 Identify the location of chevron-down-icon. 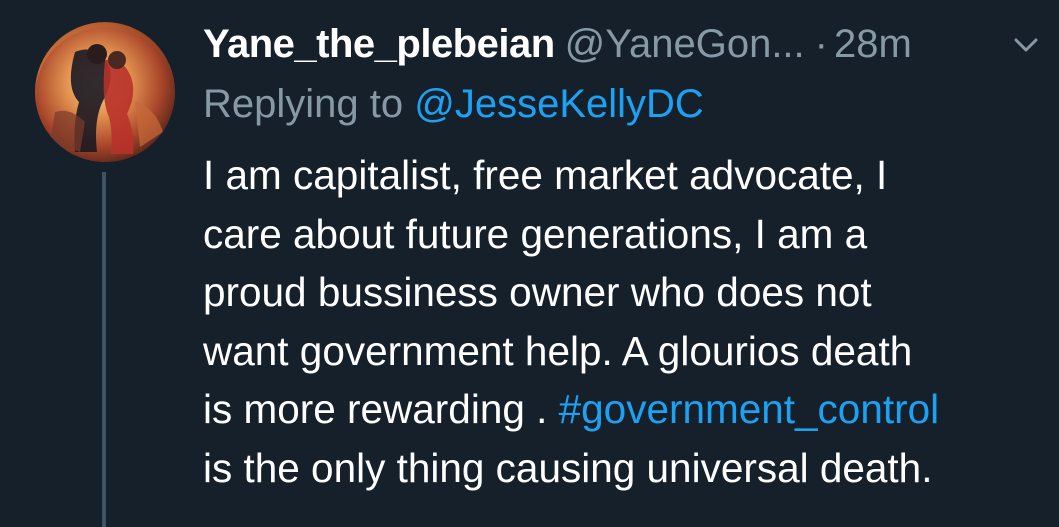
(1026, 45).